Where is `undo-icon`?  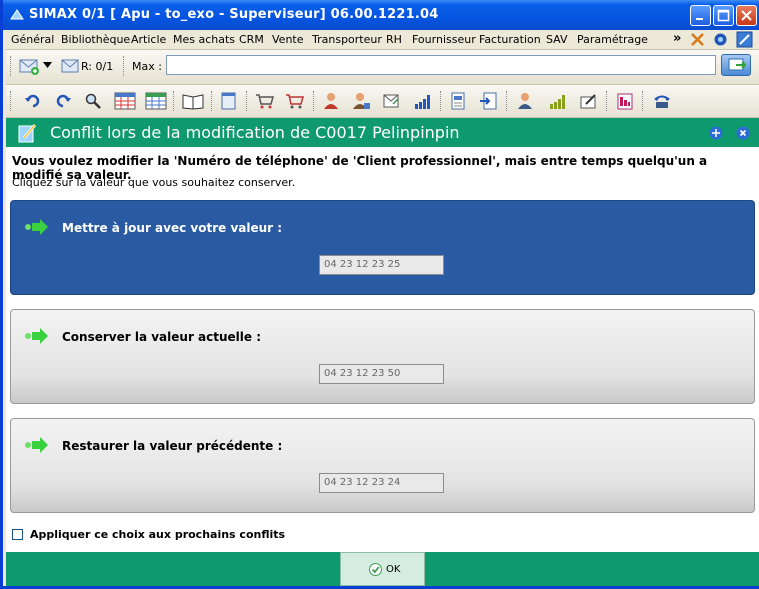
undo-icon is located at coordinates (33, 101).